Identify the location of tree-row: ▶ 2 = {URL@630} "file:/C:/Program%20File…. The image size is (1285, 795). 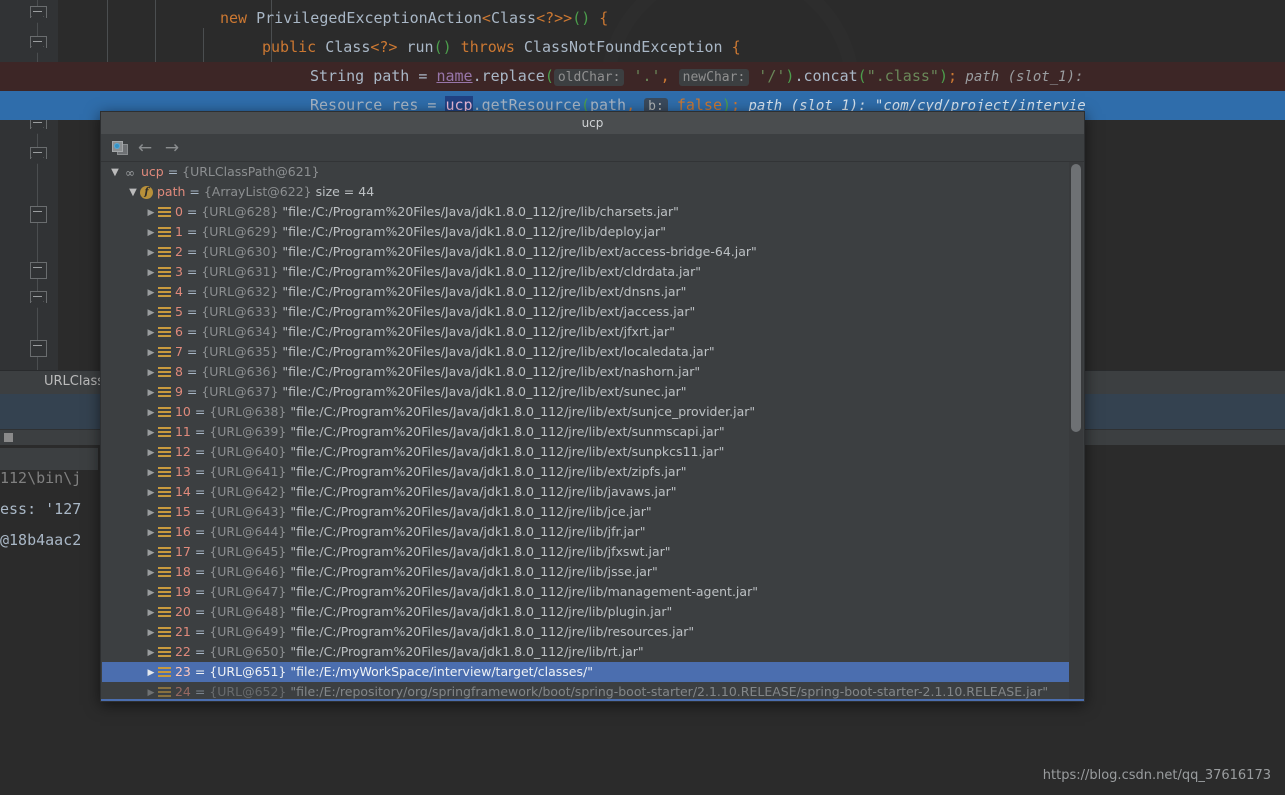
(592, 252).